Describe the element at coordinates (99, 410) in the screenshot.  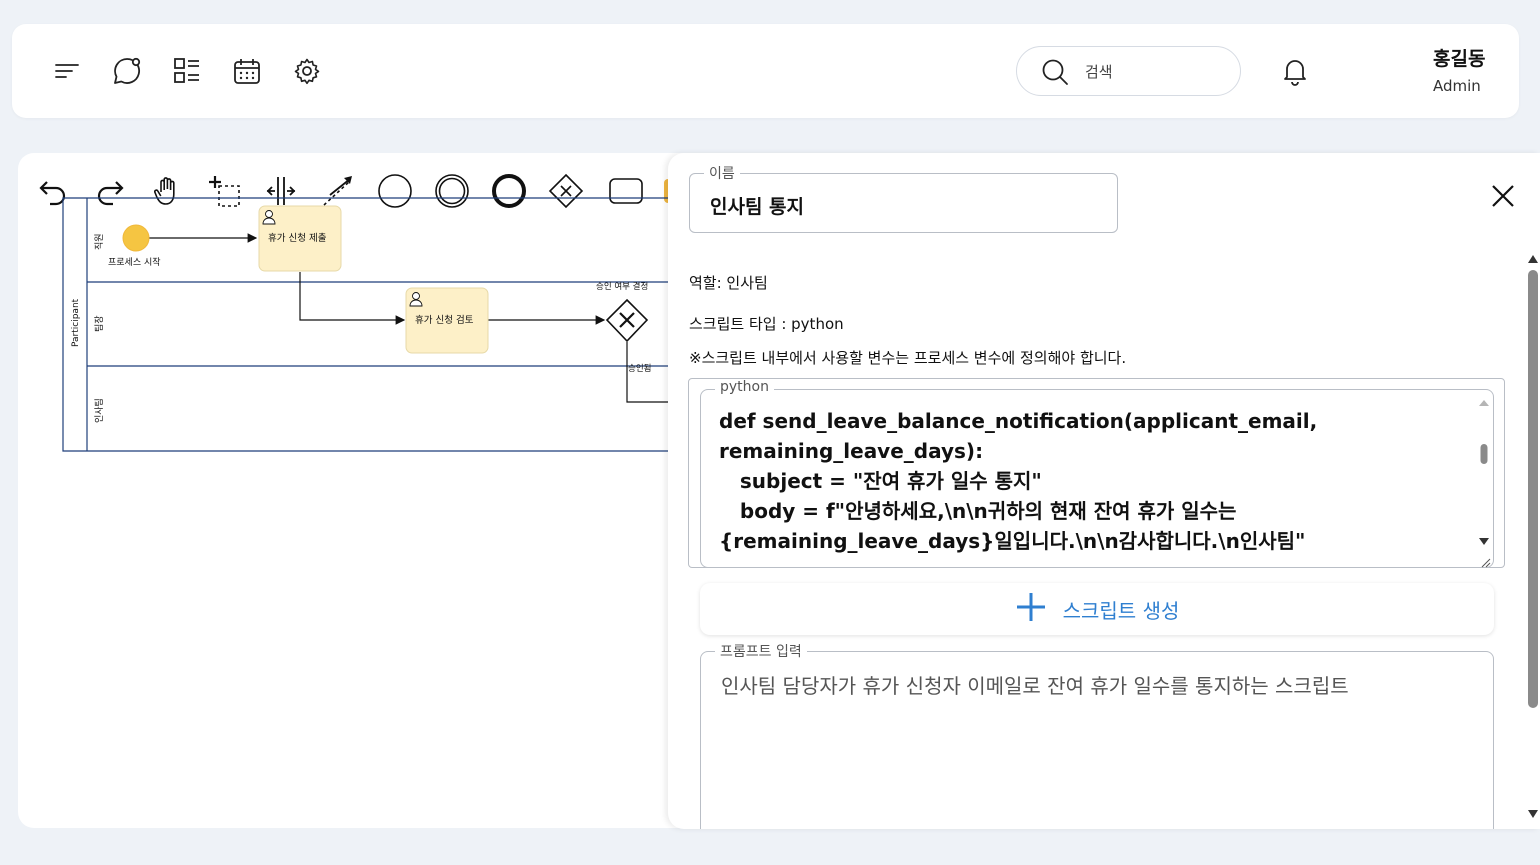
I see `lane-label-hr: 인사팀` at that location.